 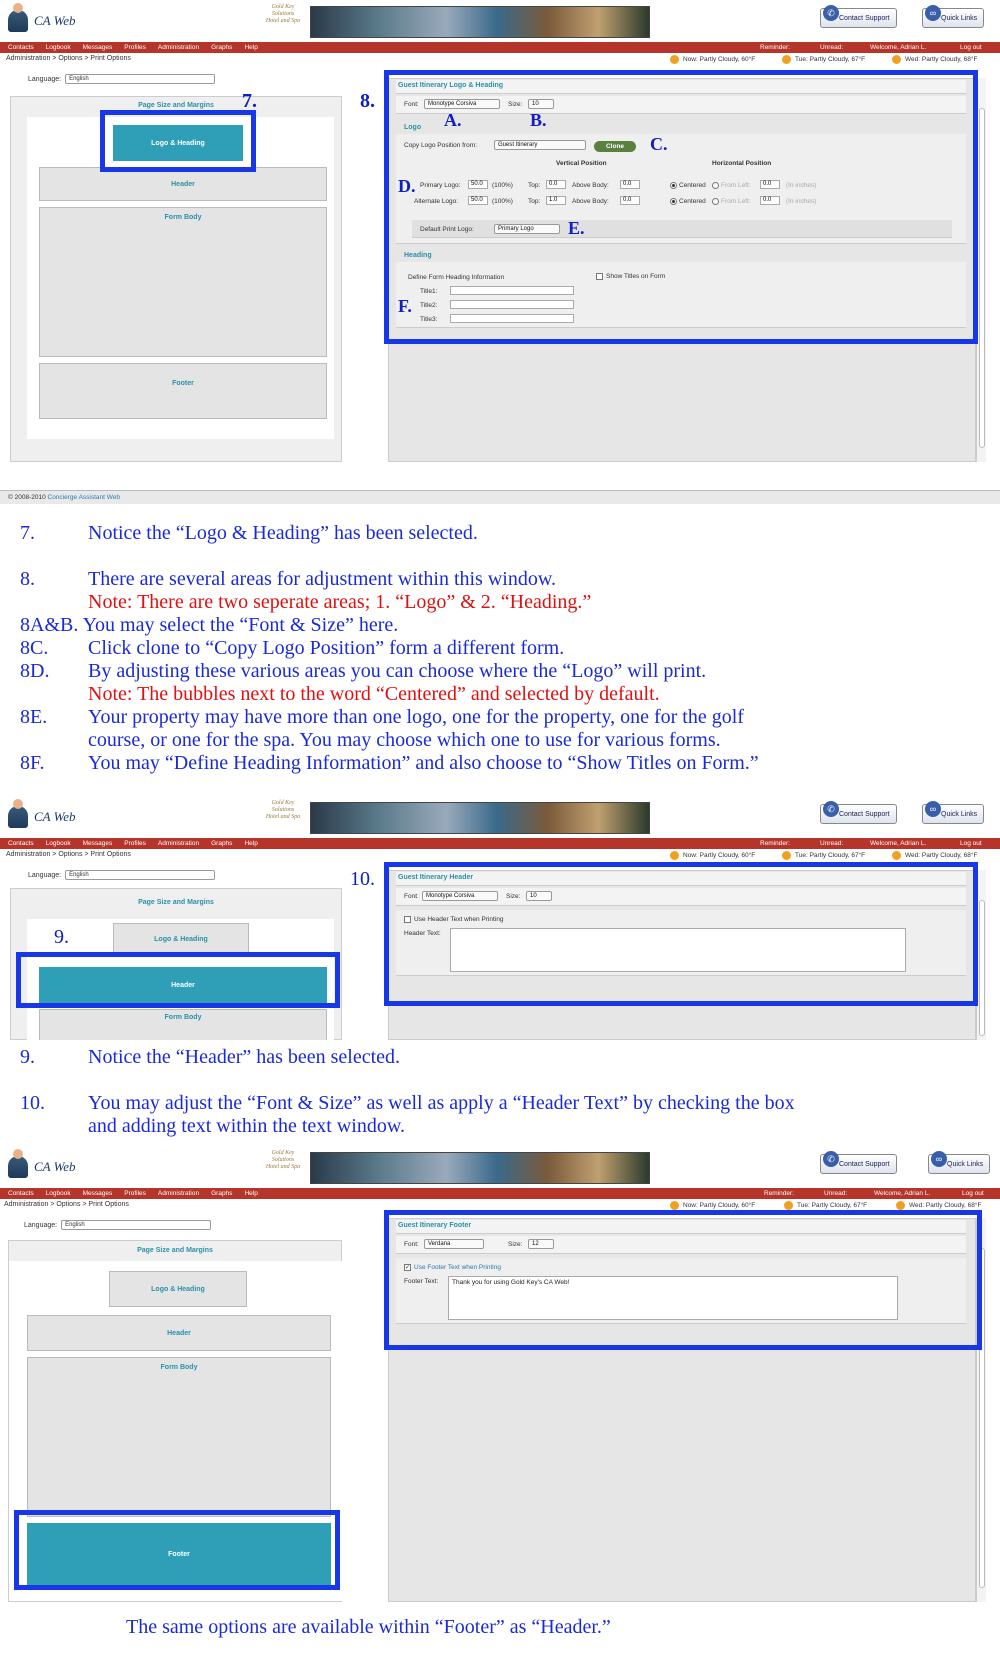 What do you see at coordinates (55, 20) in the screenshot?
I see `app-name: CA Web` at bounding box center [55, 20].